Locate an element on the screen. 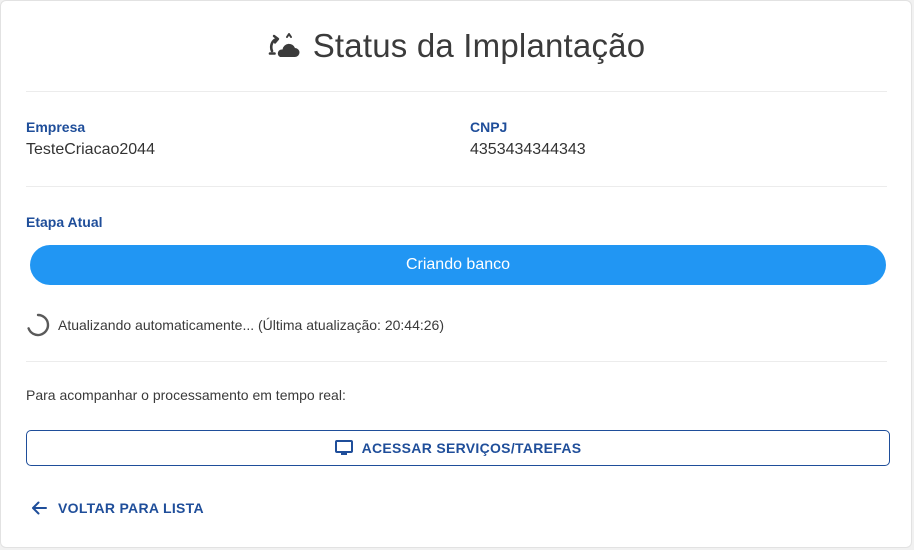  header-divider is located at coordinates (456, 91).